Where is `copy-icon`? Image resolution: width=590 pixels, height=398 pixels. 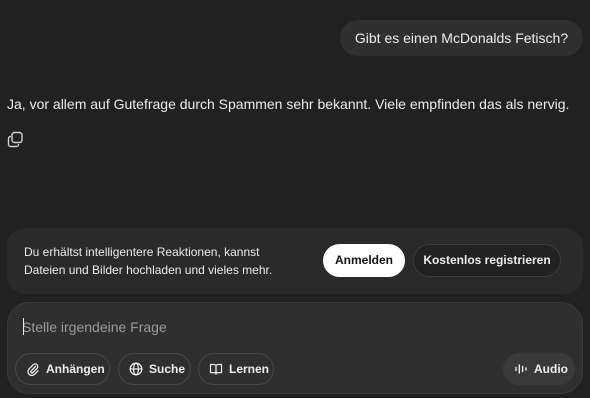
copy-icon is located at coordinates (15, 139).